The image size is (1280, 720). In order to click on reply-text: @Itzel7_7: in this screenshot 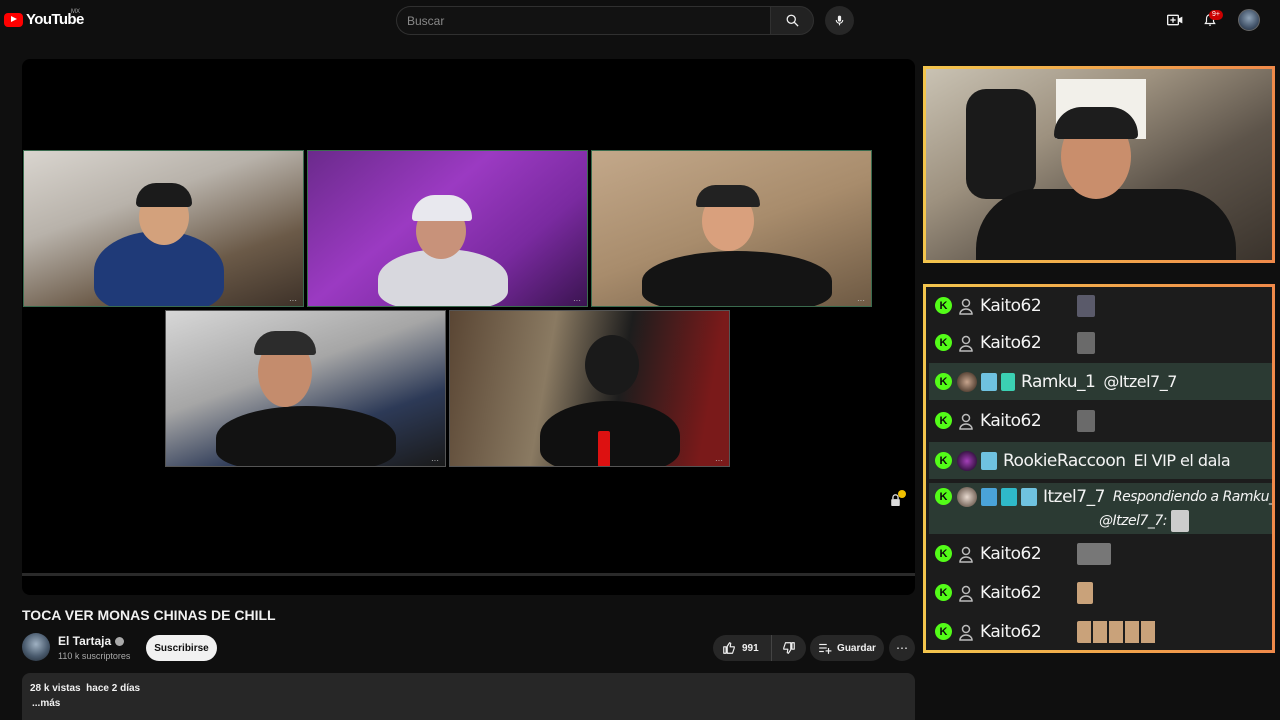, I will do `click(1133, 521)`.